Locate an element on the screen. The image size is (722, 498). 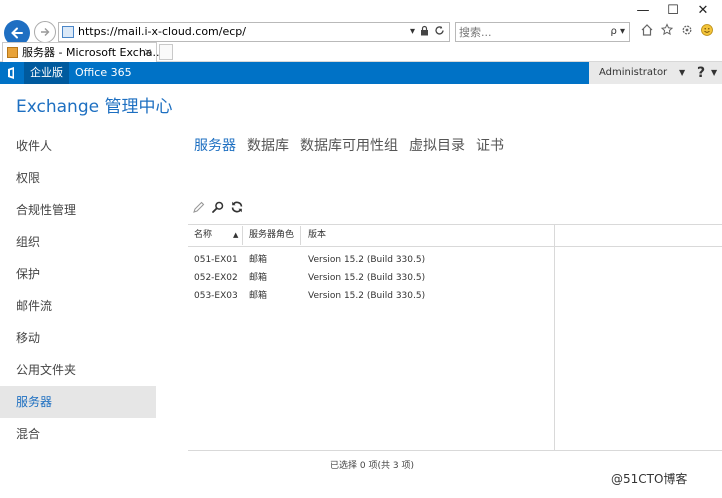
browser-toolbar is located at coordinates (677, 30).